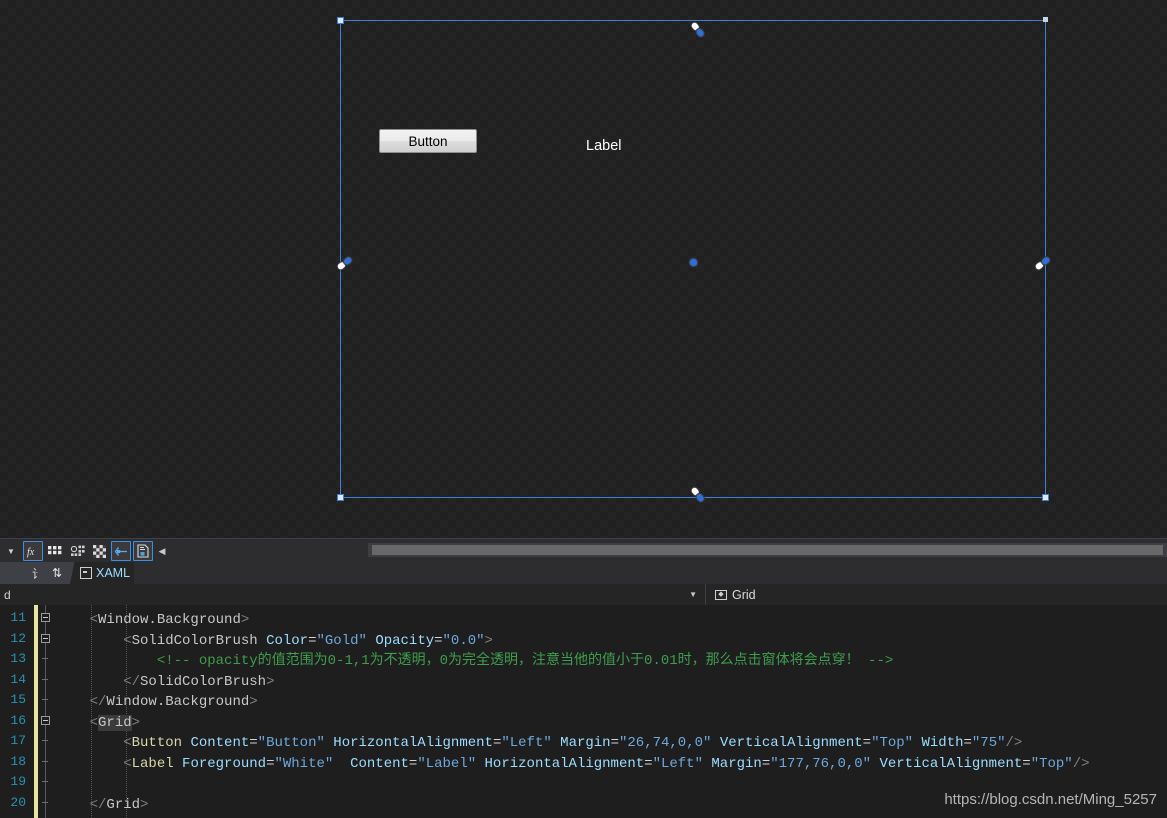  Describe the element at coordinates (1014, 743) in the screenshot. I see `code-token: />` at that location.